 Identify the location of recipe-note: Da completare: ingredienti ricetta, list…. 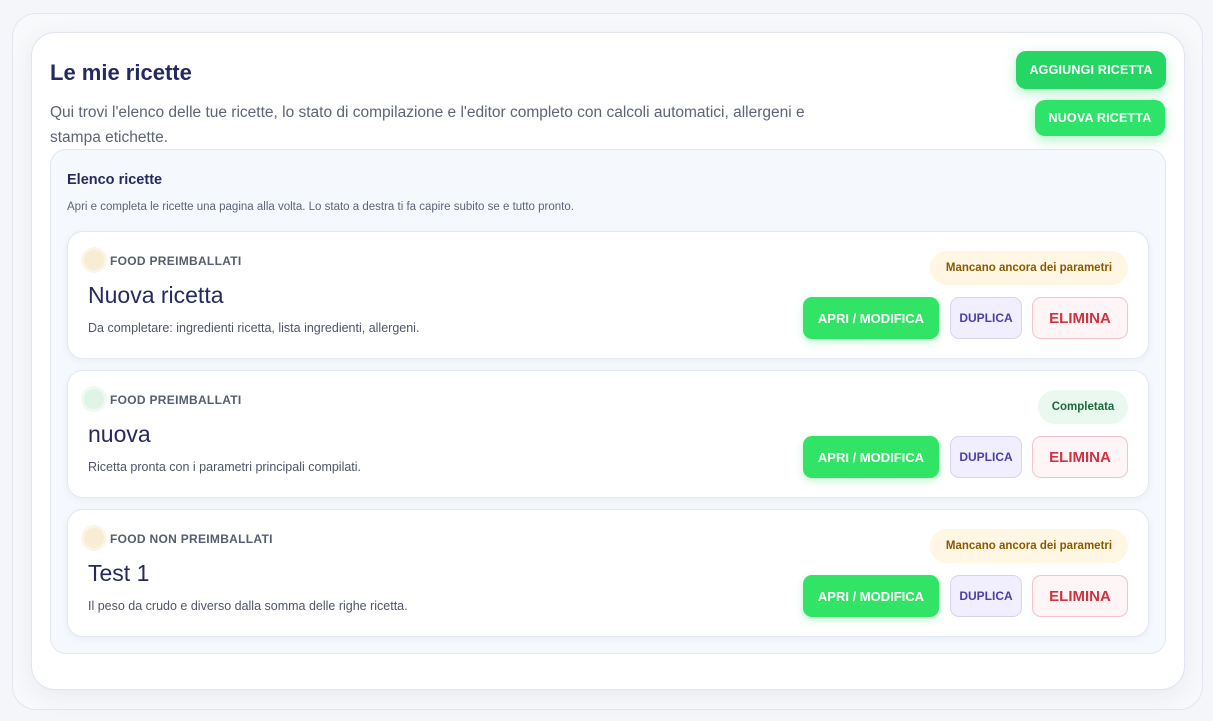
(254, 328).